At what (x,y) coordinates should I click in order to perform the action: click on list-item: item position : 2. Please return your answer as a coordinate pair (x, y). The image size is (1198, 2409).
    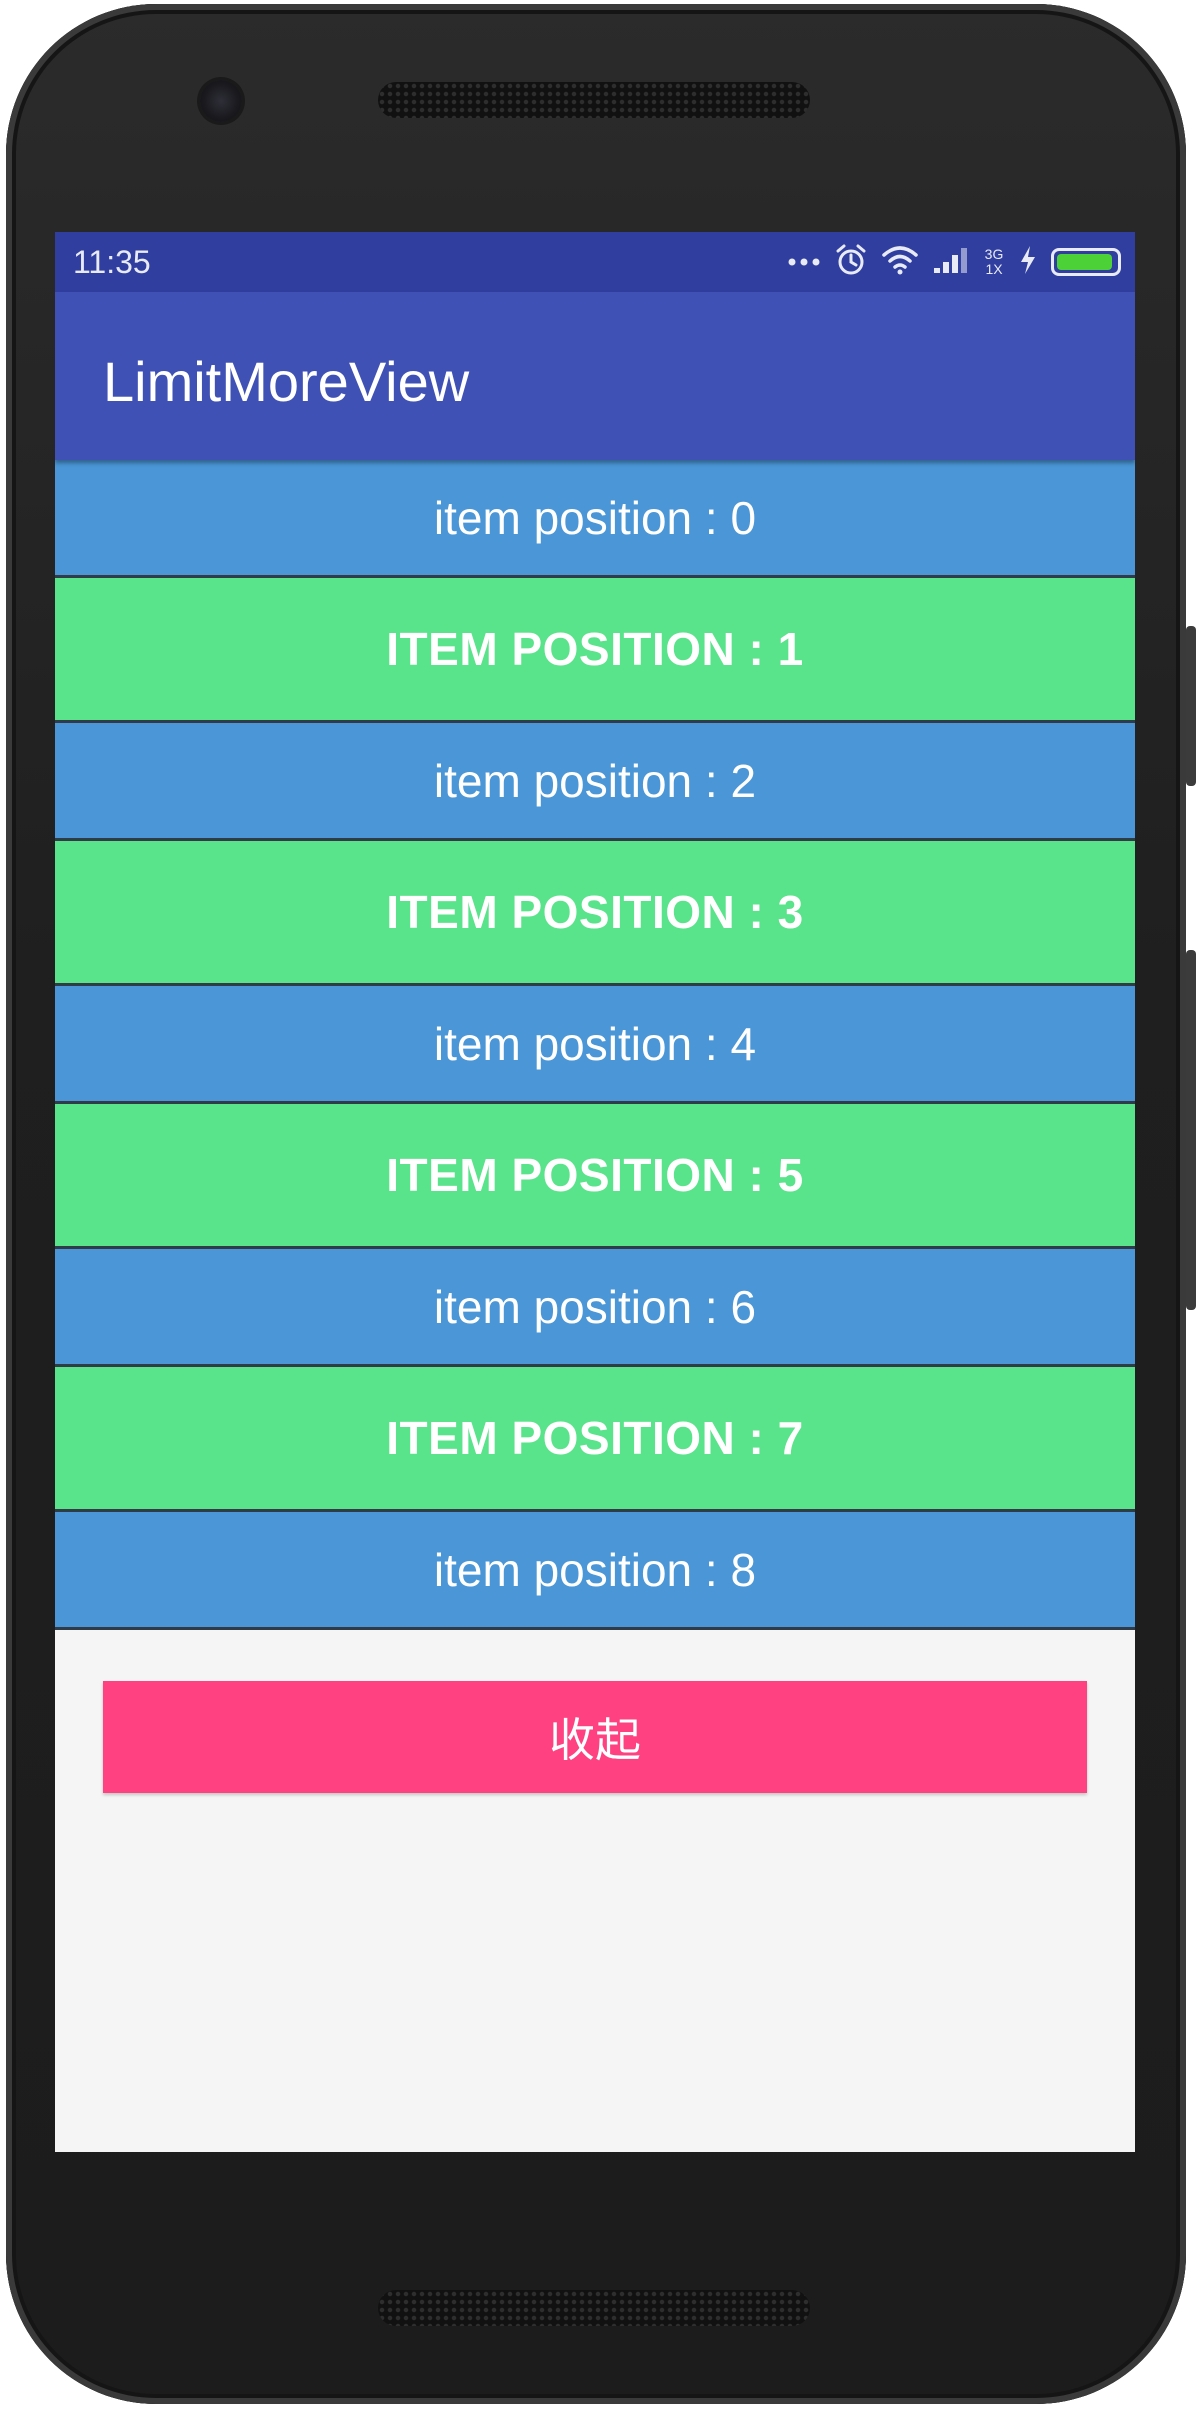
    Looking at the image, I should click on (595, 782).